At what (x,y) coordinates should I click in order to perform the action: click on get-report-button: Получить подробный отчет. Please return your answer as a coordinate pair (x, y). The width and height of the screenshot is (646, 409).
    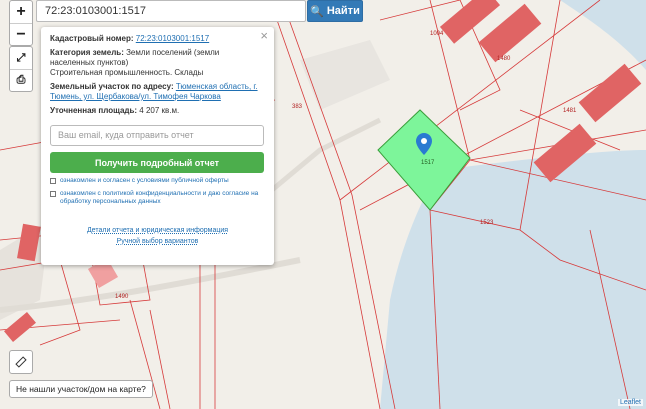
    Looking at the image, I should click on (157, 162).